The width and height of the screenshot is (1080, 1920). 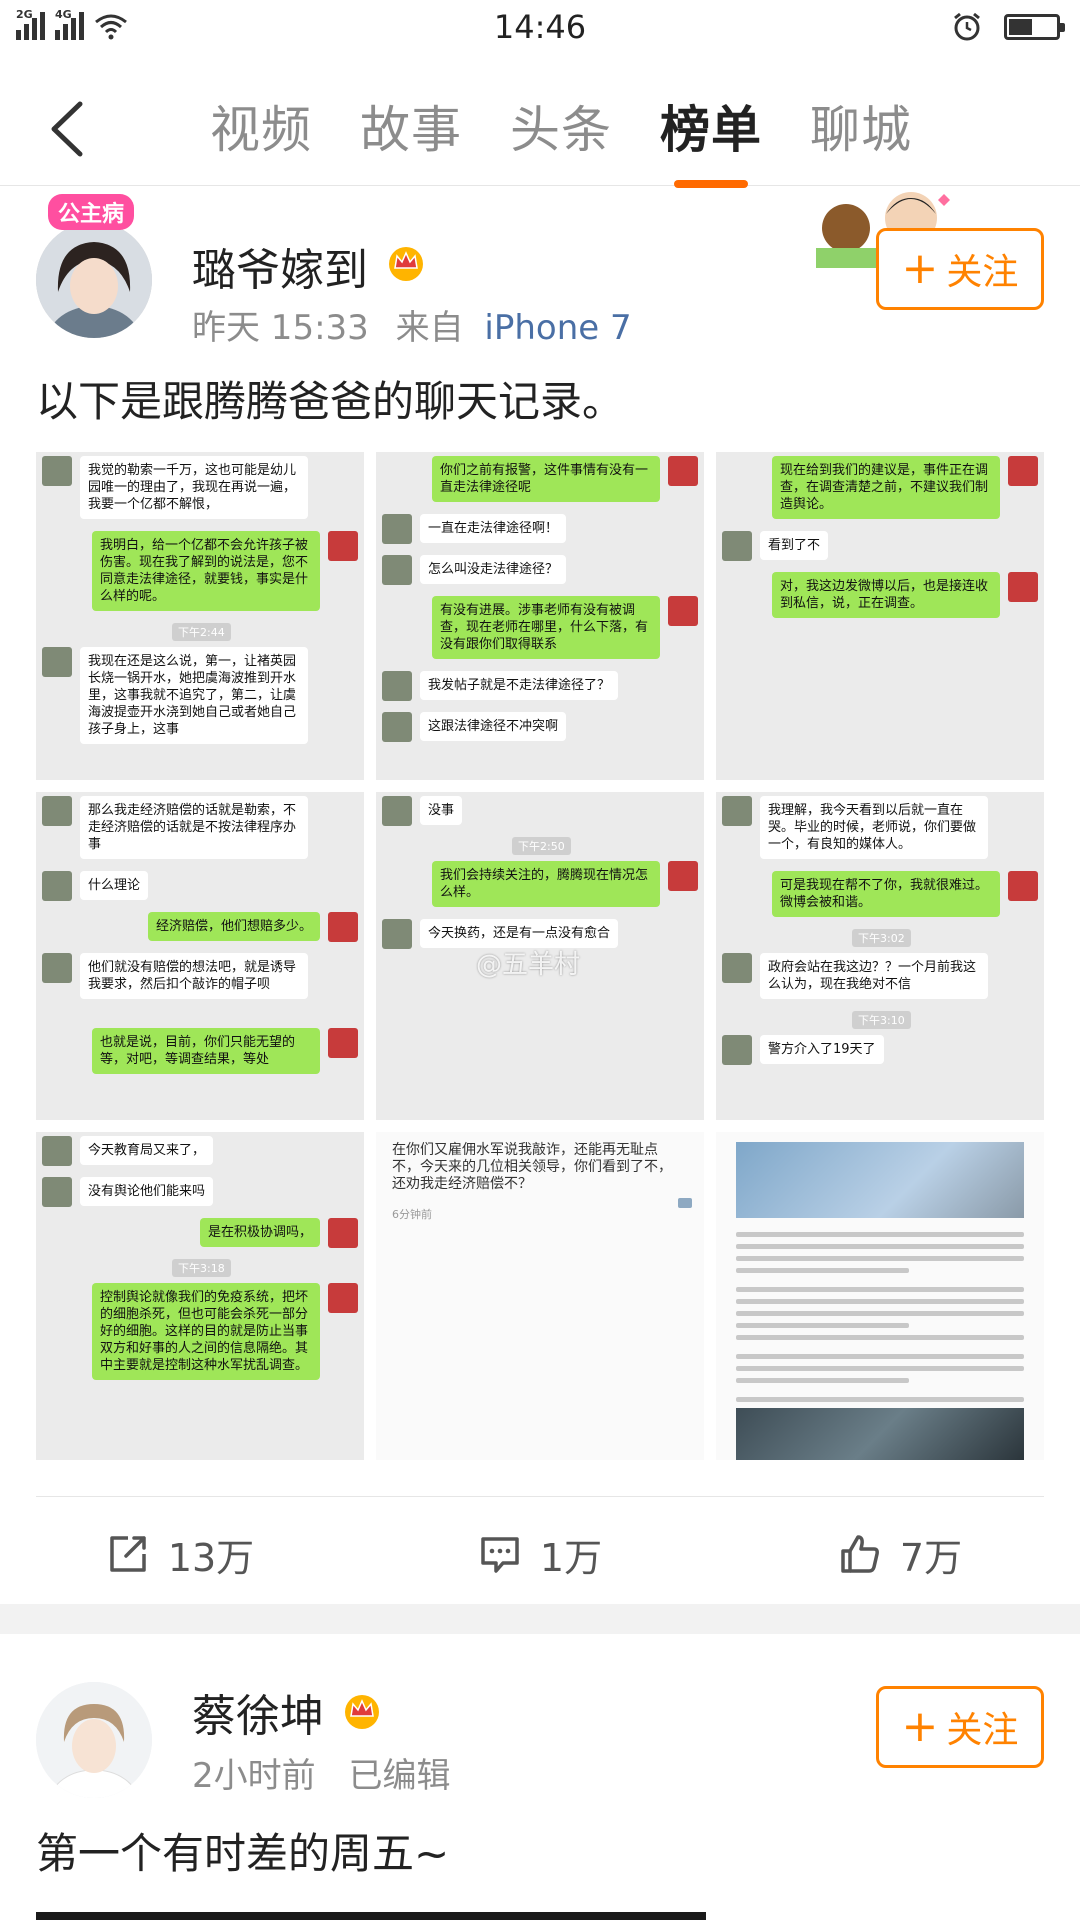 I want to click on tab-0: 视频, so click(x=261, y=139).